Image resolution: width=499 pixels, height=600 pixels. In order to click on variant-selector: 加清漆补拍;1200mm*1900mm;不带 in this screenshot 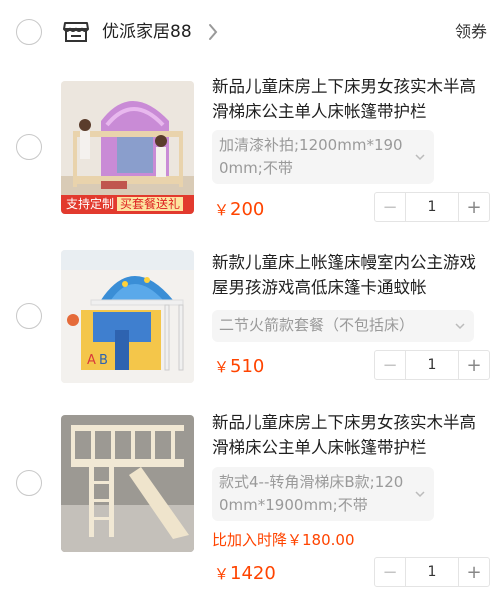, I will do `click(323, 157)`.